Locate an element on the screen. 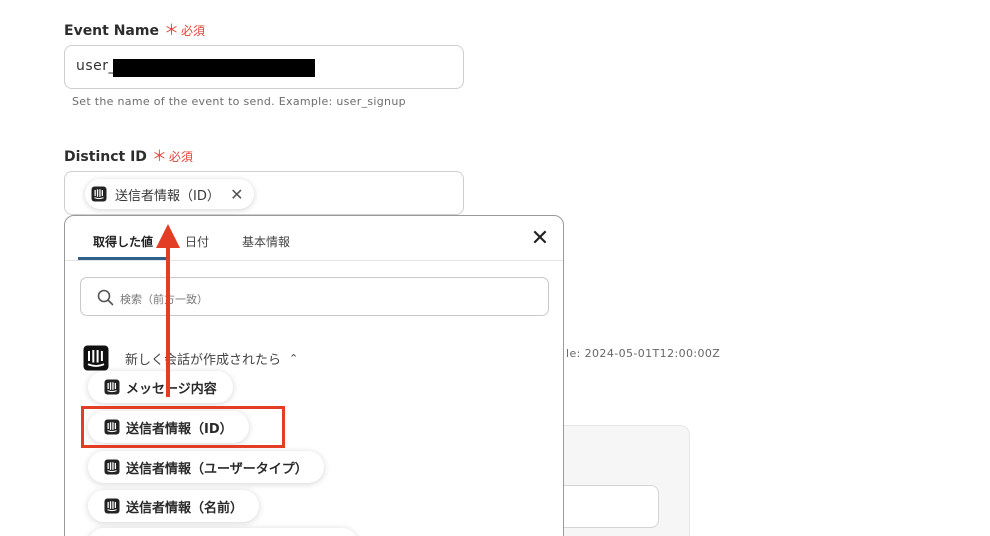 Image resolution: width=990 pixels, height=536 pixels. option-item-sender-name: 送信者情報（名前） is located at coordinates (174, 506).